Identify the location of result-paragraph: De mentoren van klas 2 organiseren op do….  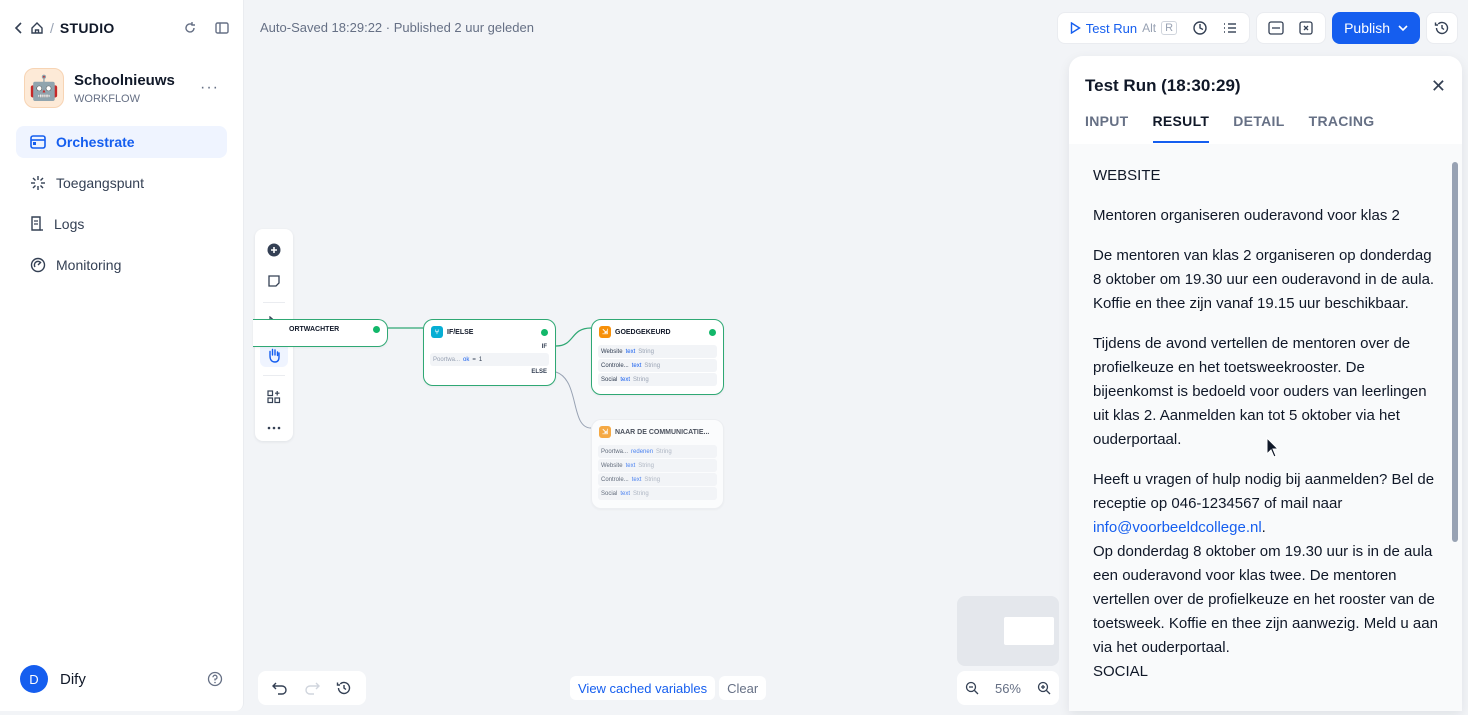
(1264, 279).